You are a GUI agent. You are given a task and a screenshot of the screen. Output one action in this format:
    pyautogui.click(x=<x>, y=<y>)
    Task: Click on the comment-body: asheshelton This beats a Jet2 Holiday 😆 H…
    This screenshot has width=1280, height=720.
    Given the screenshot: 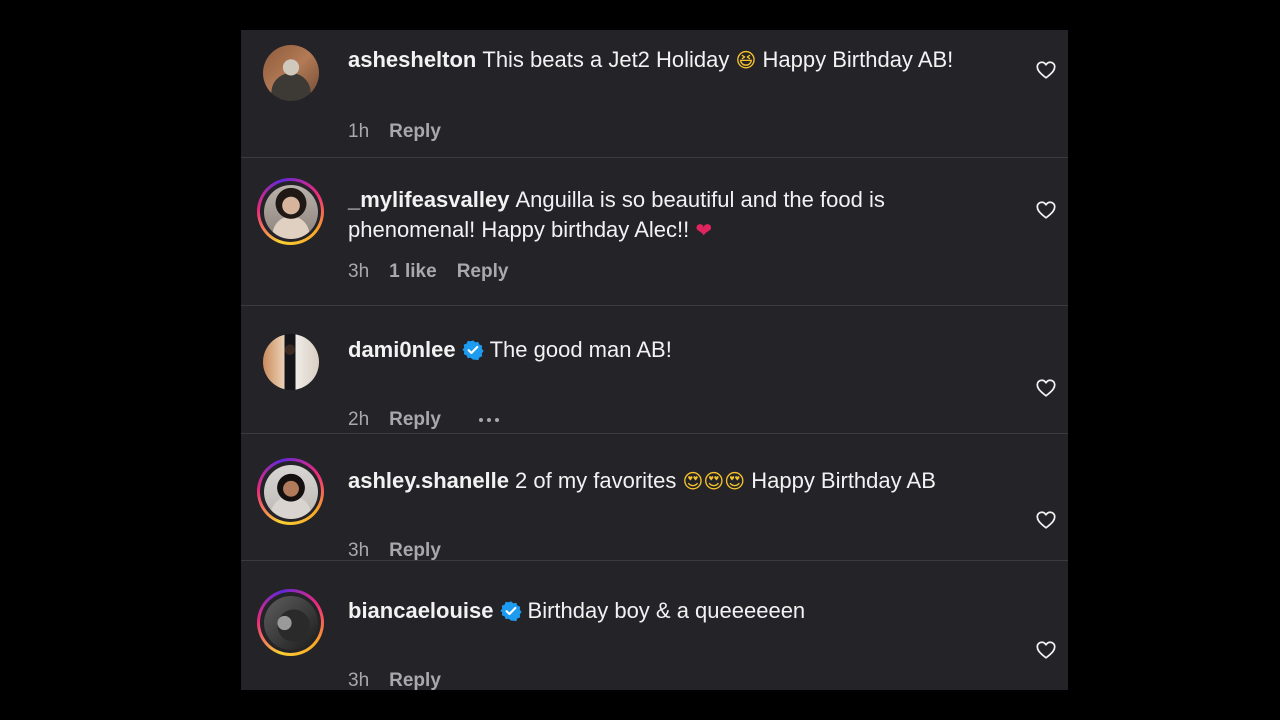 What is the action you would take?
    pyautogui.click(x=658, y=60)
    